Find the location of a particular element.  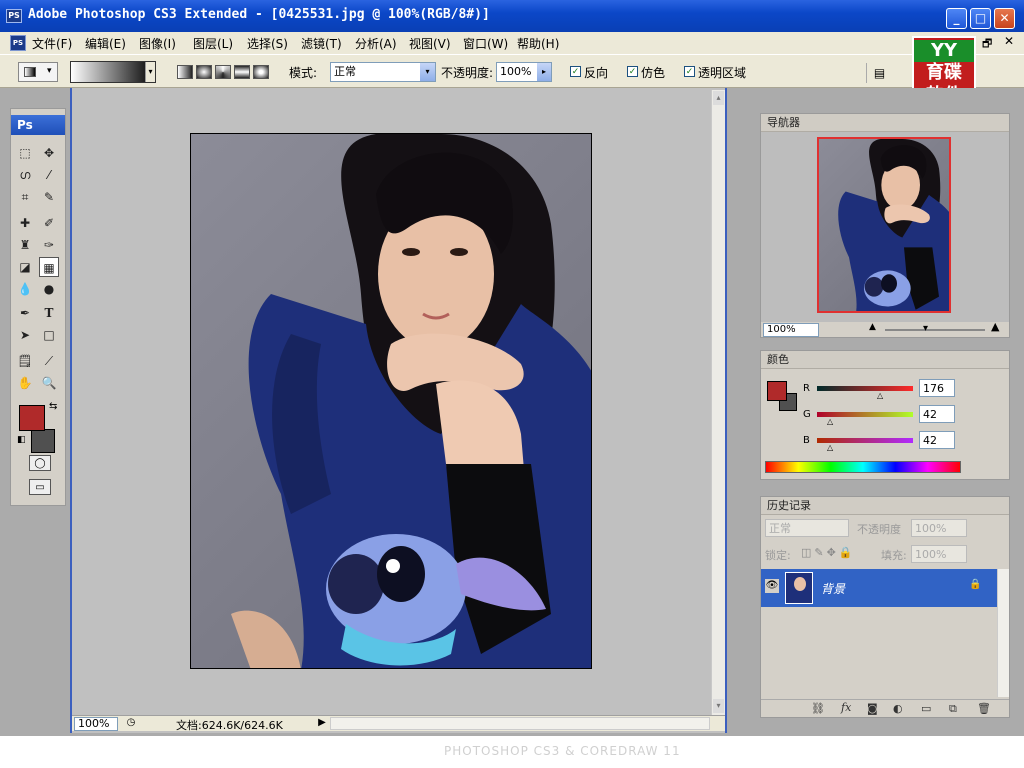

default-colors-icon: ◧ is located at coordinates (21, 440).